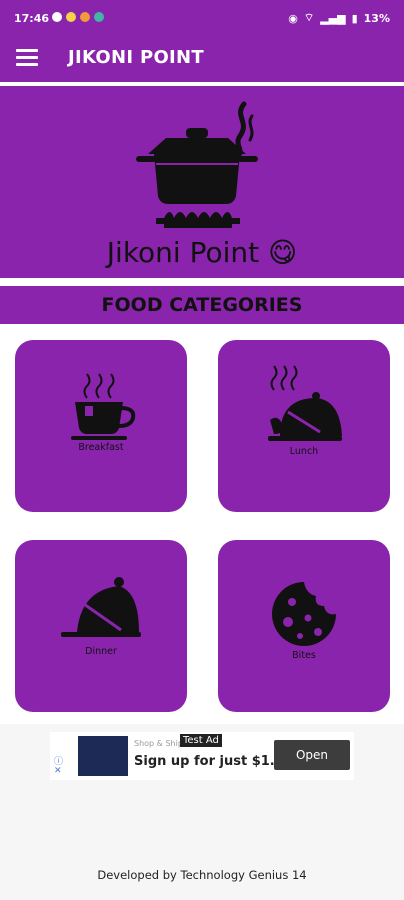 This screenshot has height=900, width=404. Describe the element at coordinates (101, 651) in the screenshot. I see `category-label: Dinner` at that location.